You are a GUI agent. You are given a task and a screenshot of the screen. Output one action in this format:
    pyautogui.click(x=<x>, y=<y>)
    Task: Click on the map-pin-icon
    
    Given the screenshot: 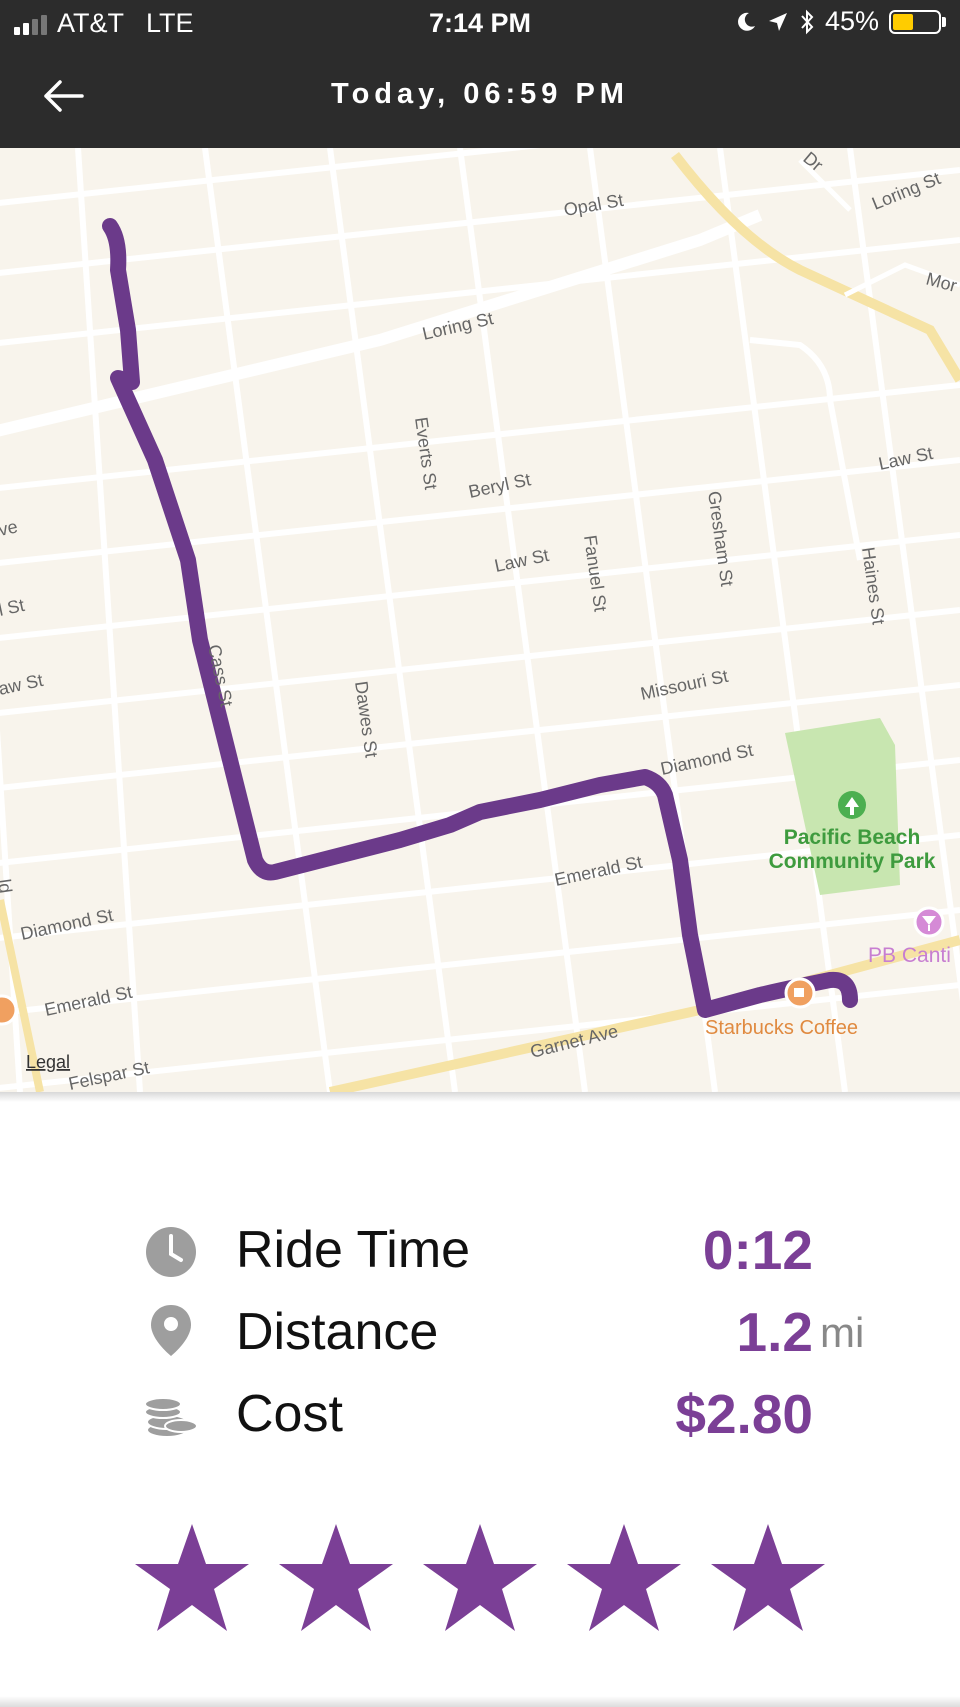 What is the action you would take?
    pyautogui.click(x=171, y=1330)
    